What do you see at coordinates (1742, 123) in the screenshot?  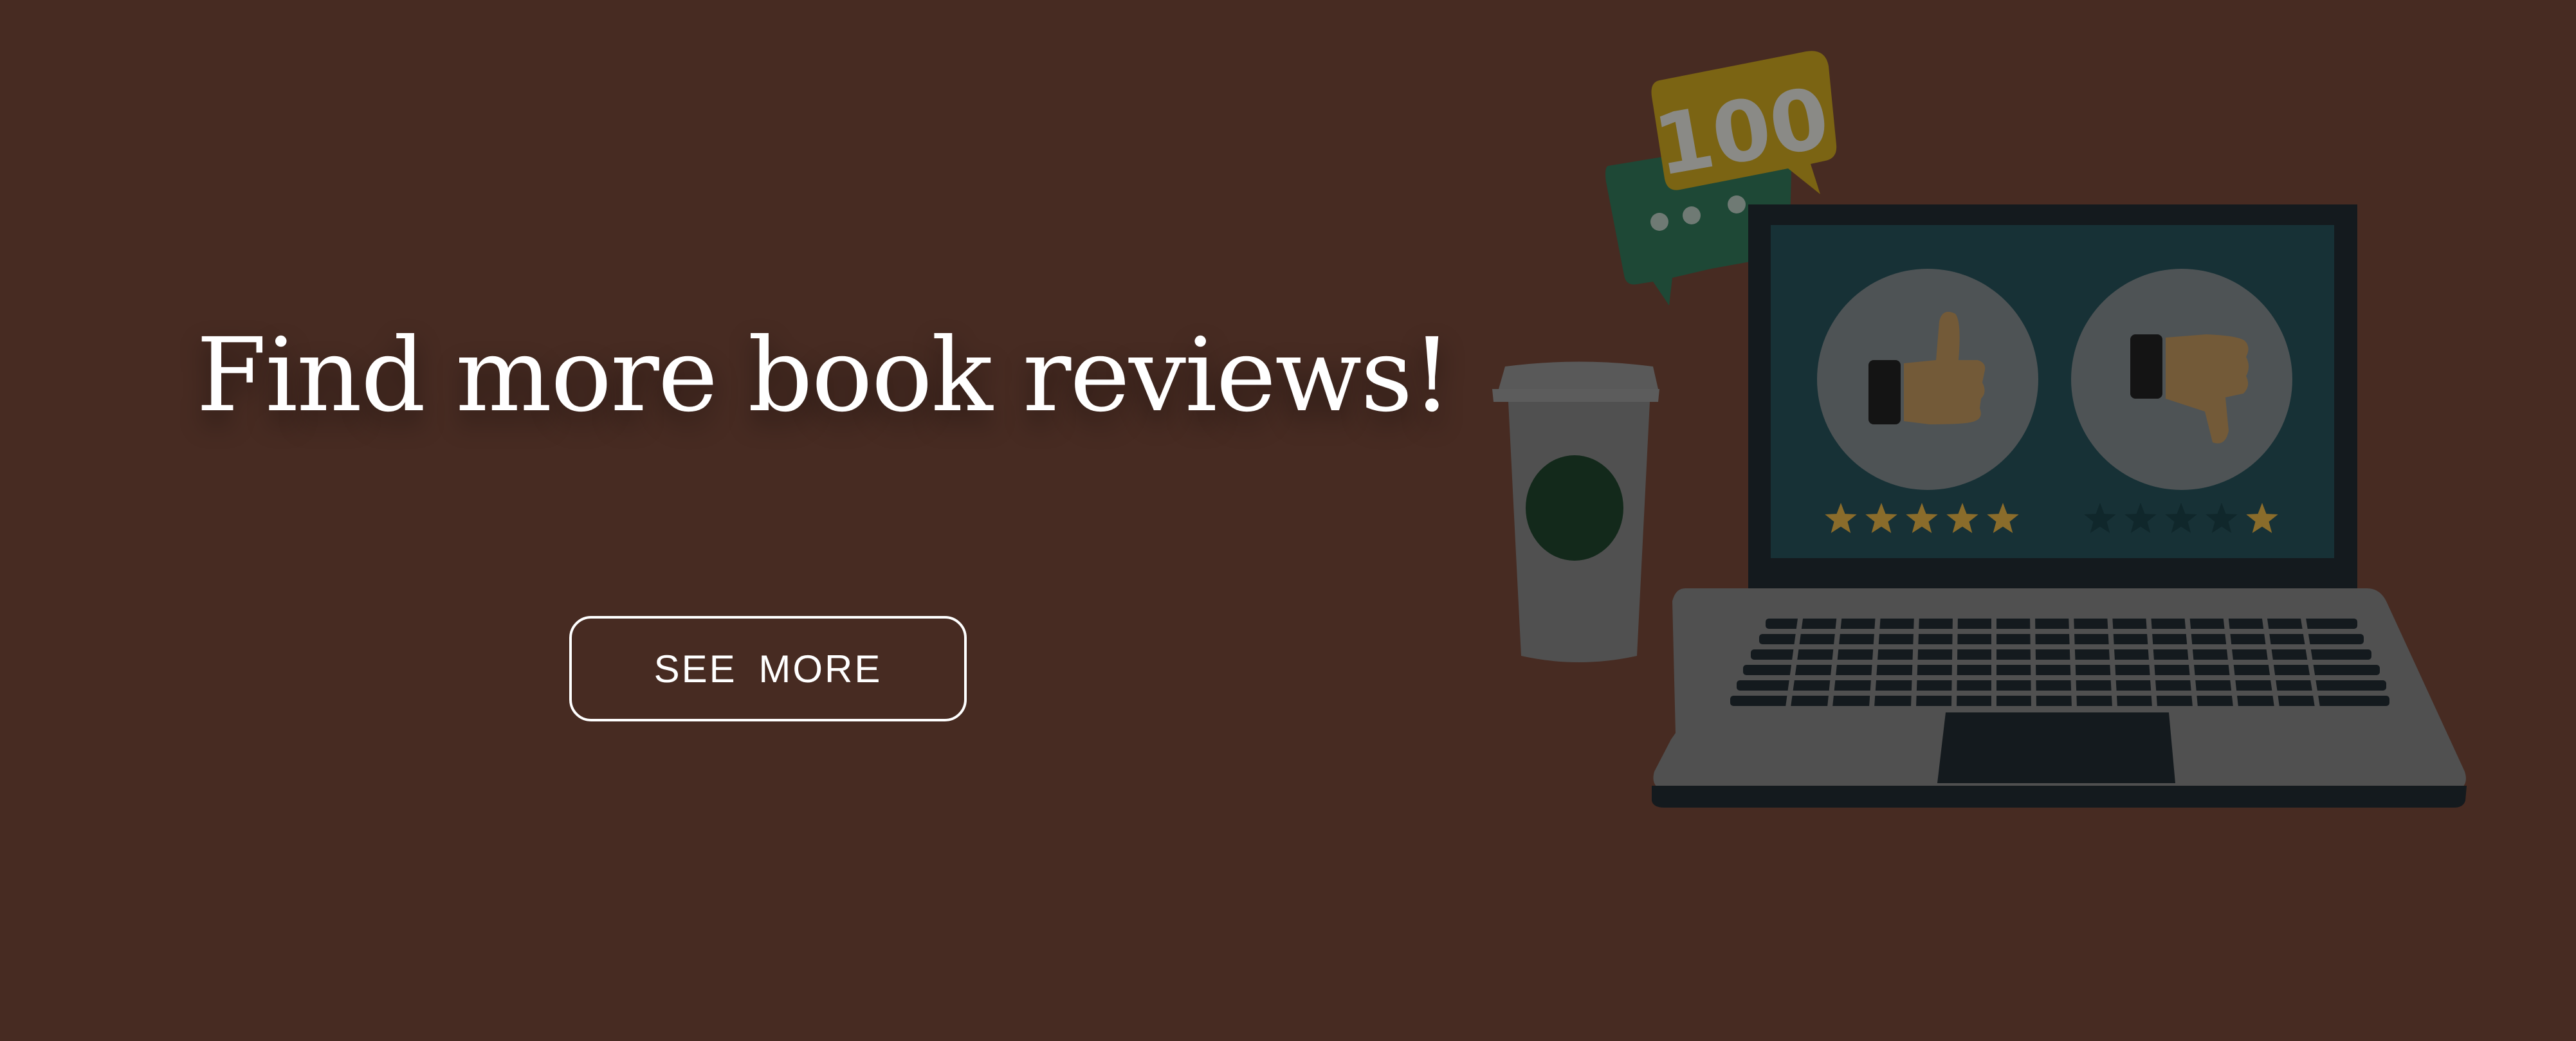 I see `score-badge: 100` at bounding box center [1742, 123].